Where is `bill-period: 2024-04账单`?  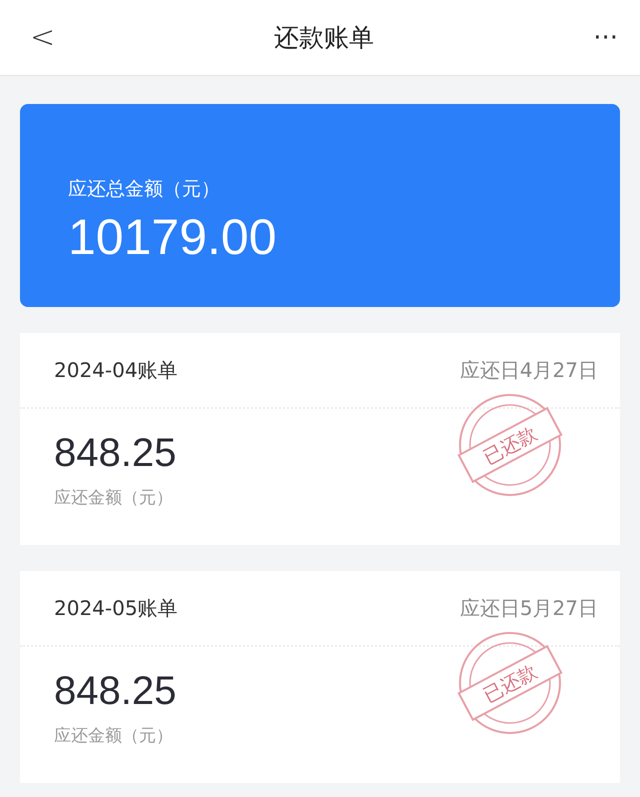 bill-period: 2024-04账单 is located at coordinates (116, 370).